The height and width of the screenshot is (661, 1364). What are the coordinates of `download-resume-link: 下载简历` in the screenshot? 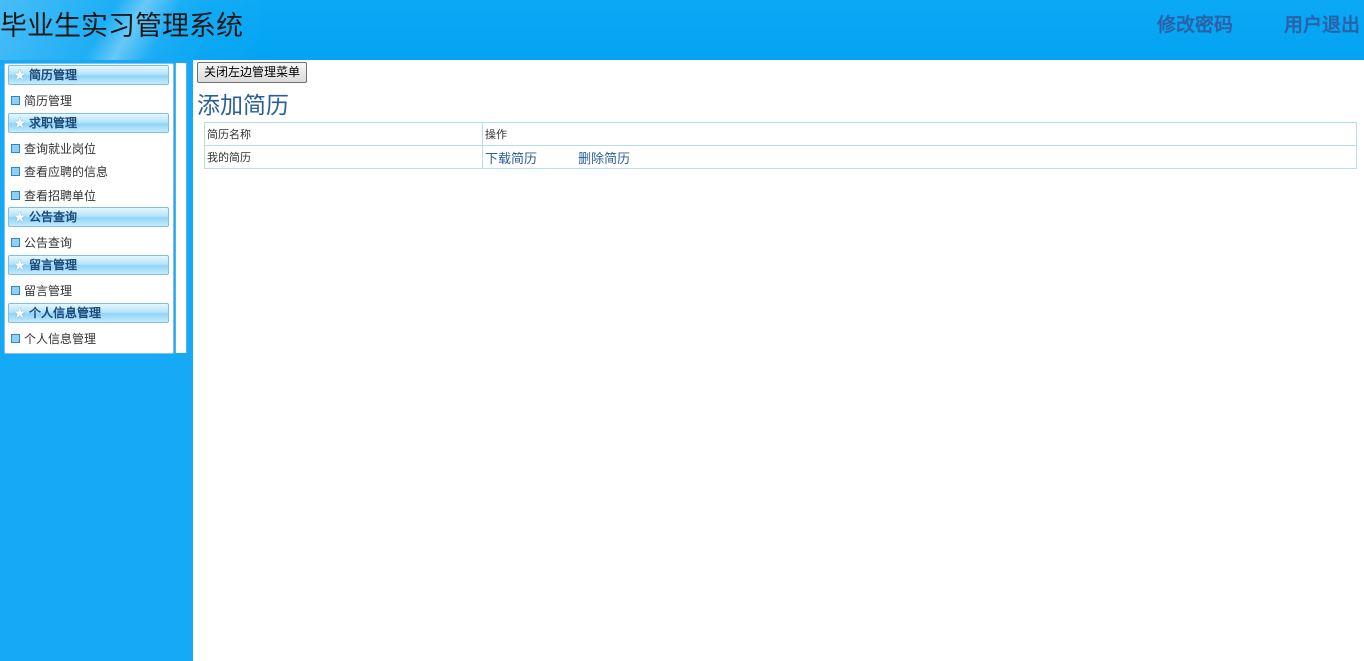 It's located at (511, 159).